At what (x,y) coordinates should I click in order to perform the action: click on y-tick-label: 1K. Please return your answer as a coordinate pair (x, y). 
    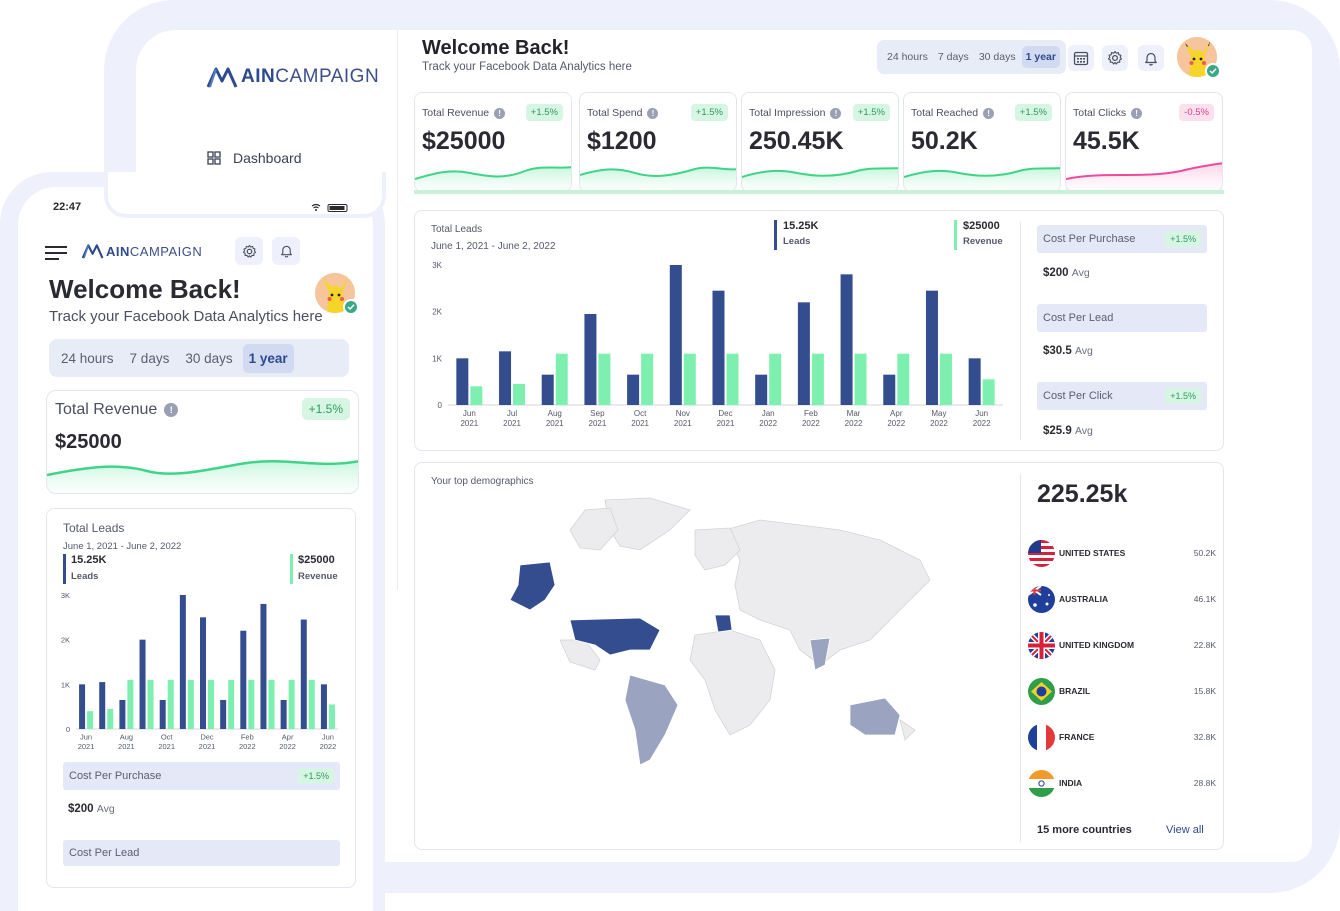
    Looking at the image, I should click on (65, 684).